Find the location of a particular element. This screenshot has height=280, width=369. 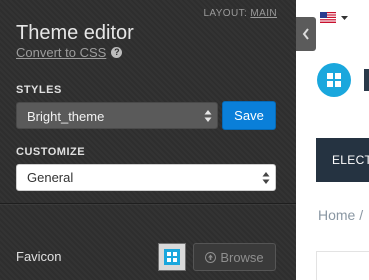

logo-grid-icon is located at coordinates (334, 80).